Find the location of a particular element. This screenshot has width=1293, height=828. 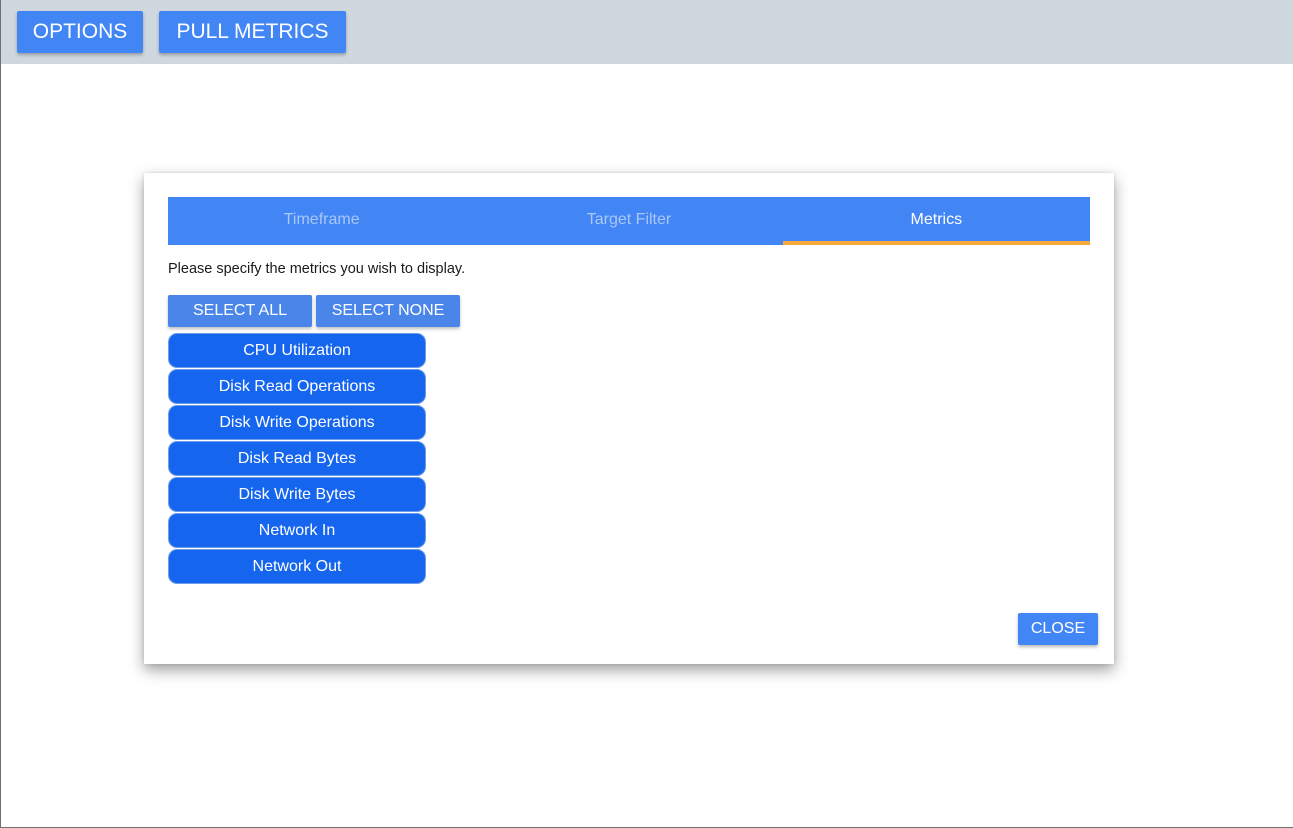

pull-metrics-button: PULL METRICS is located at coordinates (252, 32).